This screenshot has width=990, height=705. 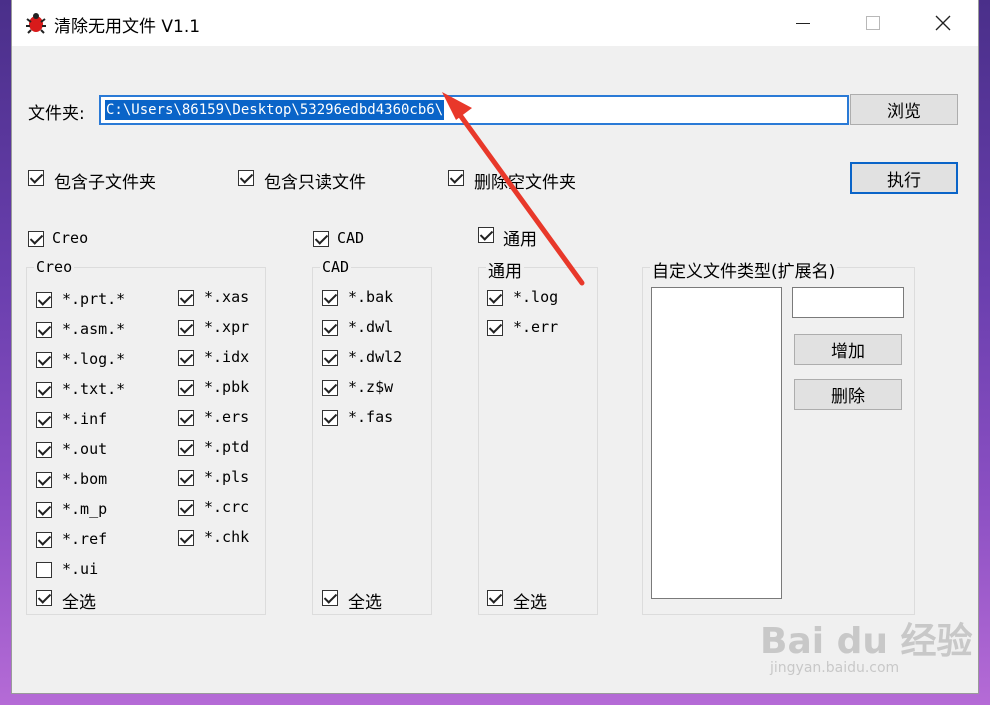 I want to click on creo-select-all-label: 全选, so click(x=79, y=603).